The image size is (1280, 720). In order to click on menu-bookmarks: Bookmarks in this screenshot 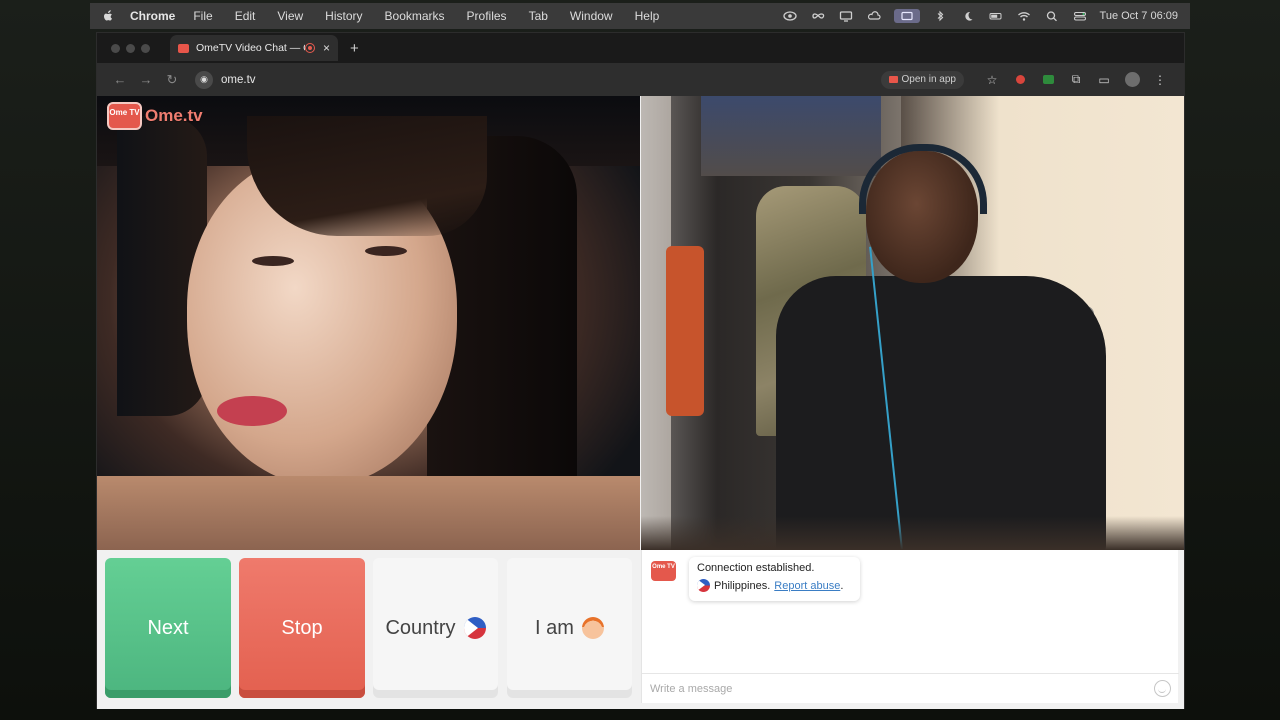, I will do `click(415, 16)`.